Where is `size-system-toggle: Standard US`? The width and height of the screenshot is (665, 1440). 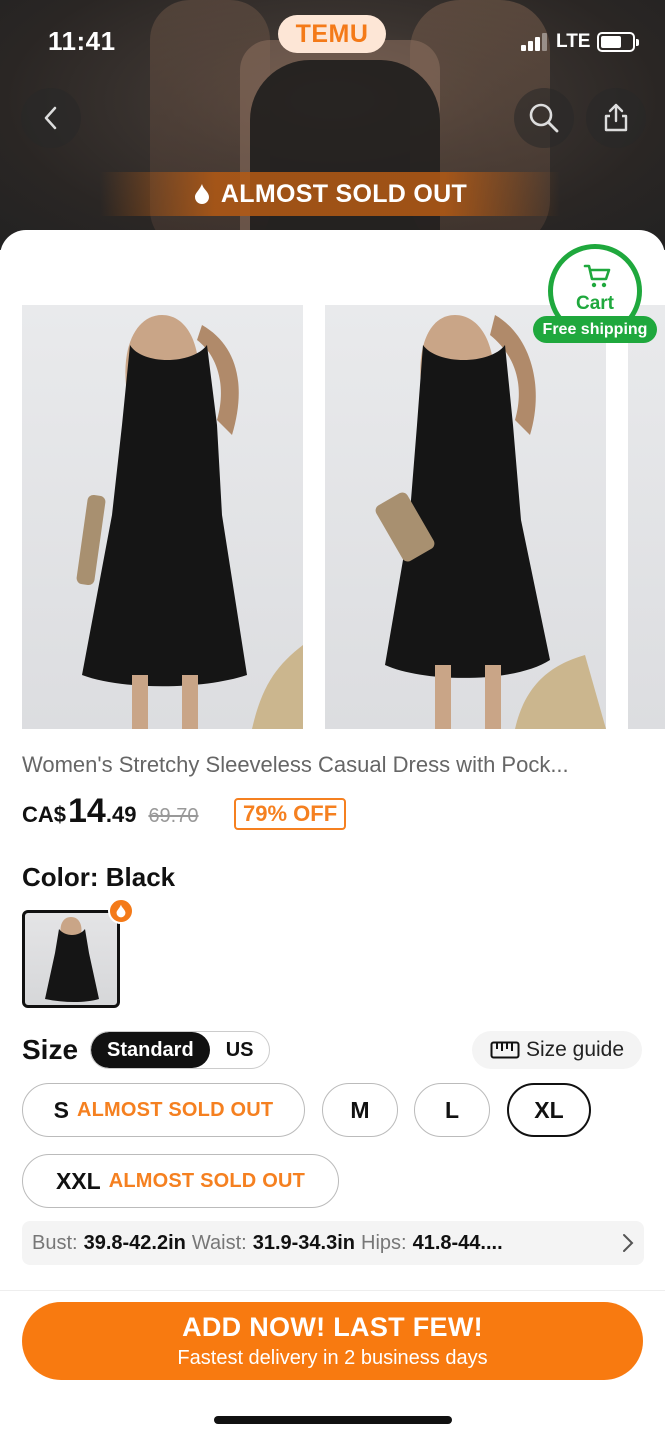
size-system-toggle: Standard US is located at coordinates (180, 1050).